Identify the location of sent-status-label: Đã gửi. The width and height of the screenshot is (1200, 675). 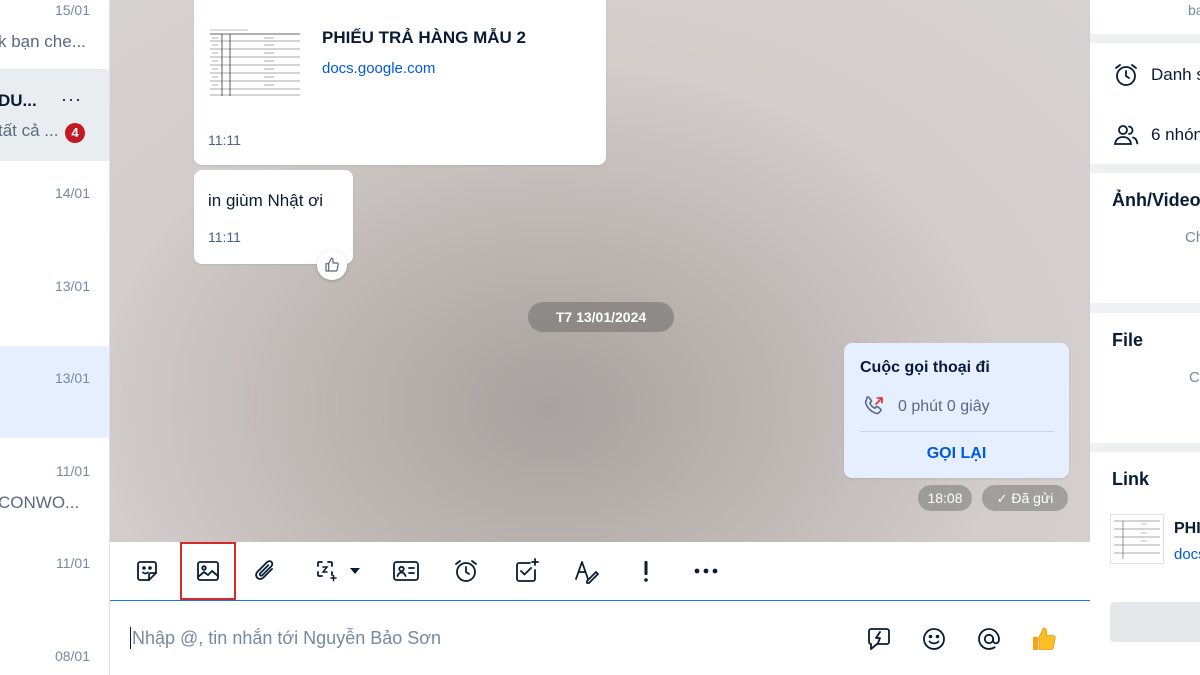
(1032, 498).